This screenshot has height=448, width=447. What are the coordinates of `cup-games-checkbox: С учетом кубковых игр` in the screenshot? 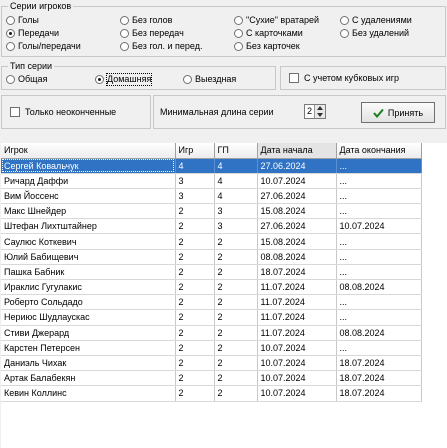 It's located at (344, 78).